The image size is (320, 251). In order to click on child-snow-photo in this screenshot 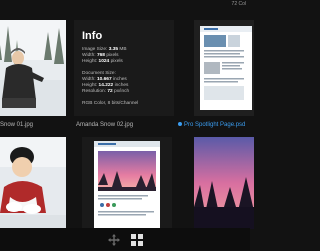, I will do `click(33, 183)`.